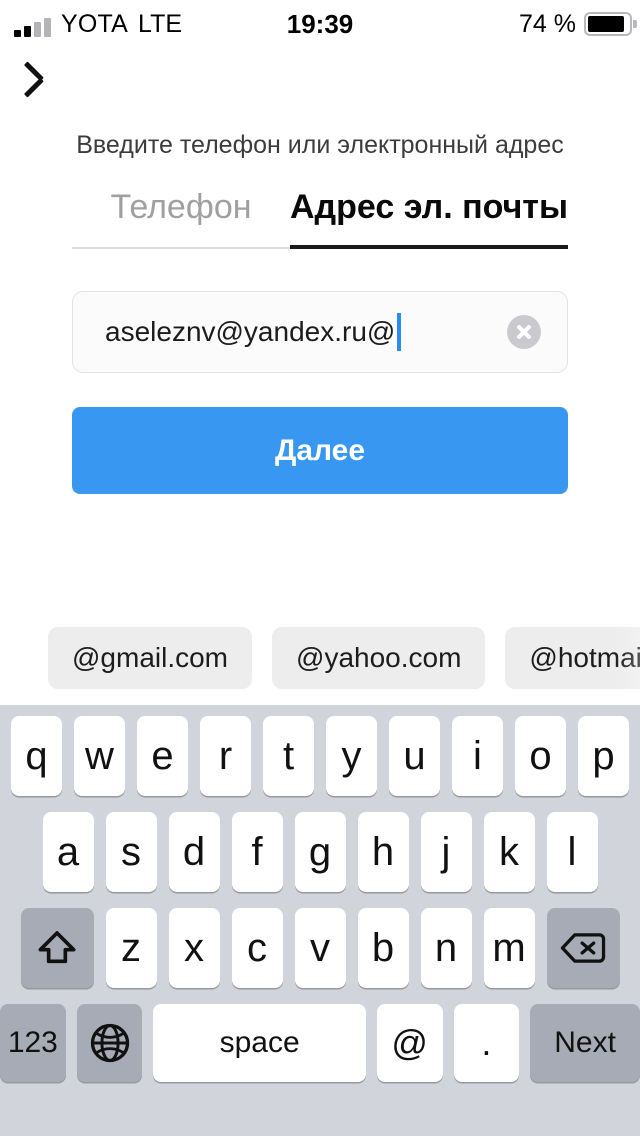 This screenshot has width=640, height=1136. What do you see at coordinates (320, 450) in the screenshot?
I see `next-button: Далее` at bounding box center [320, 450].